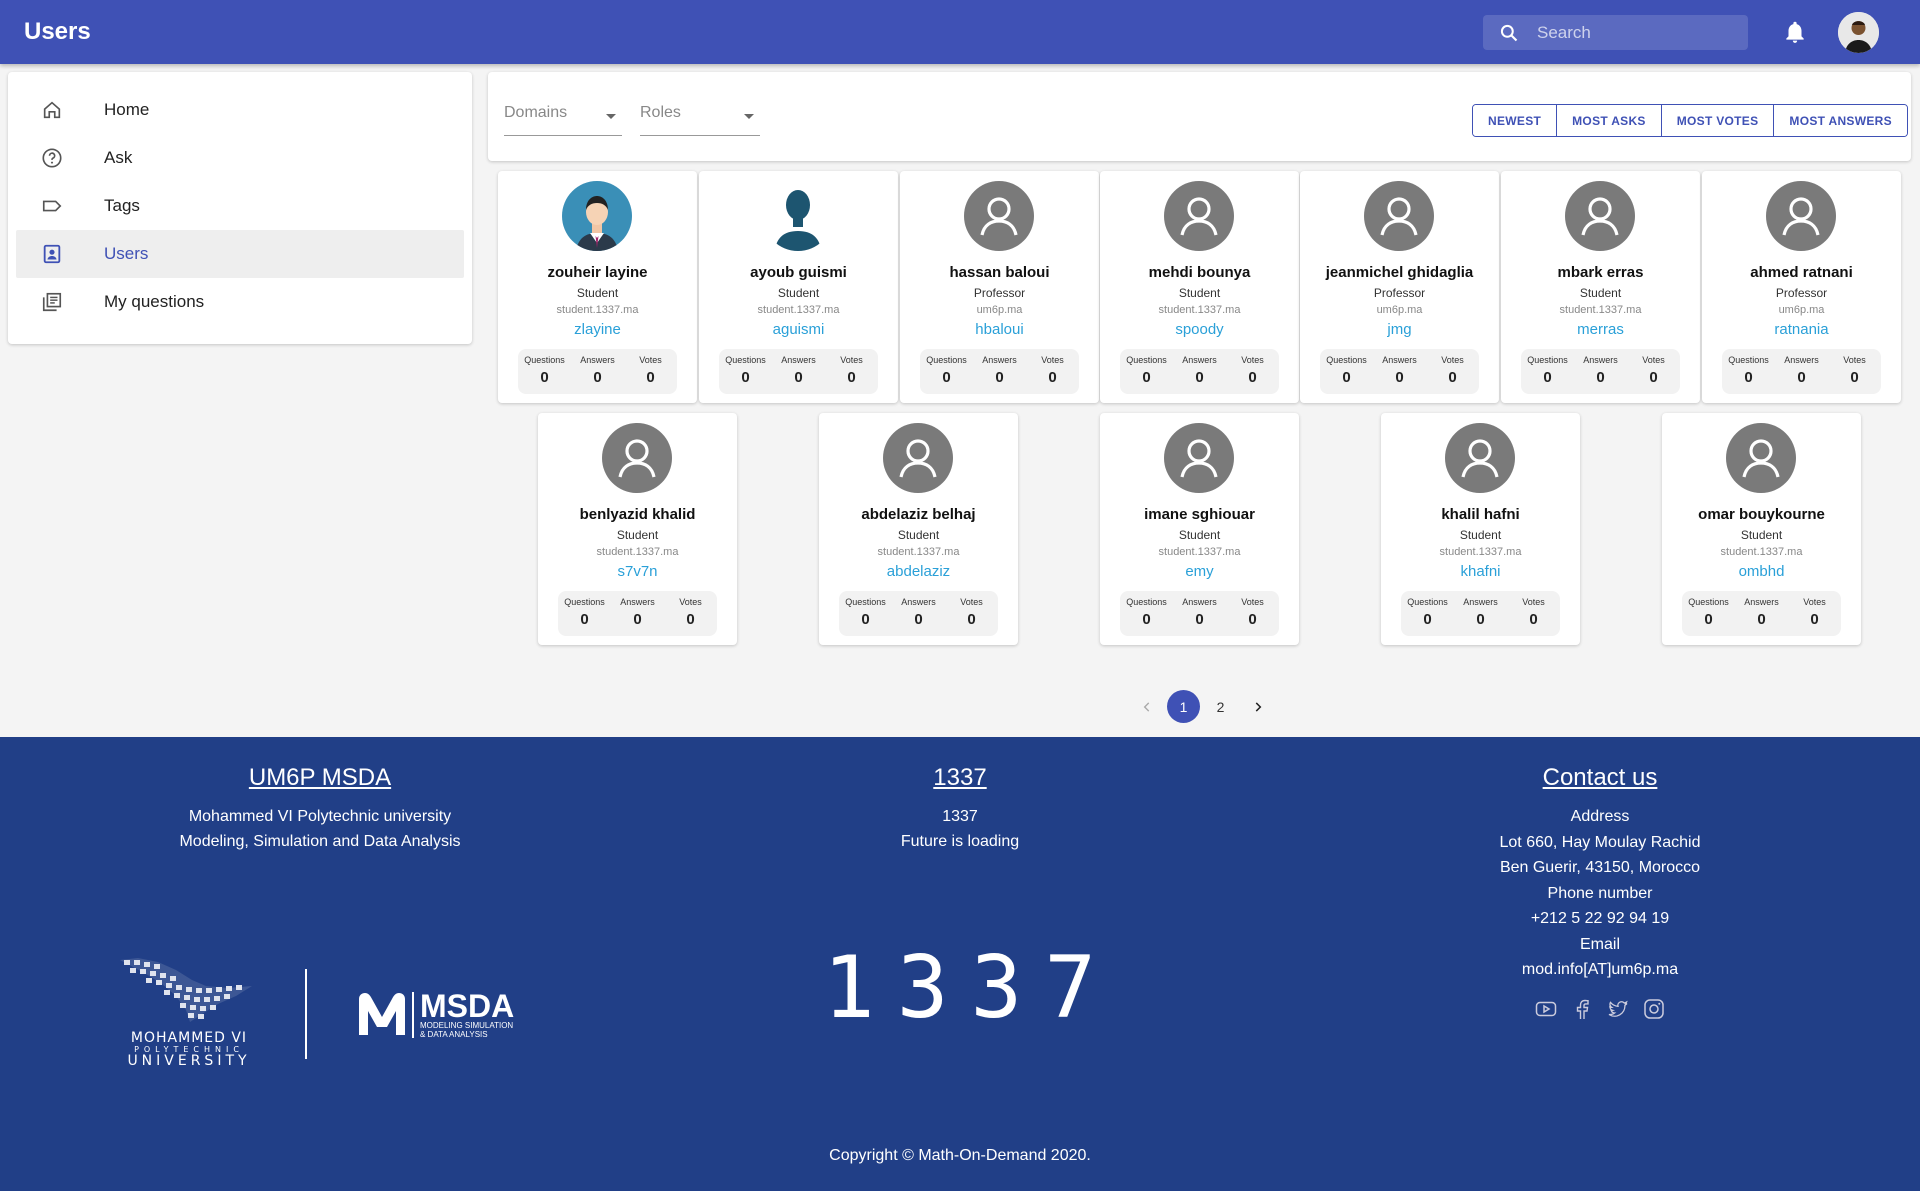 This screenshot has width=1920, height=1191. I want to click on user-avatar, so click(1858, 32).